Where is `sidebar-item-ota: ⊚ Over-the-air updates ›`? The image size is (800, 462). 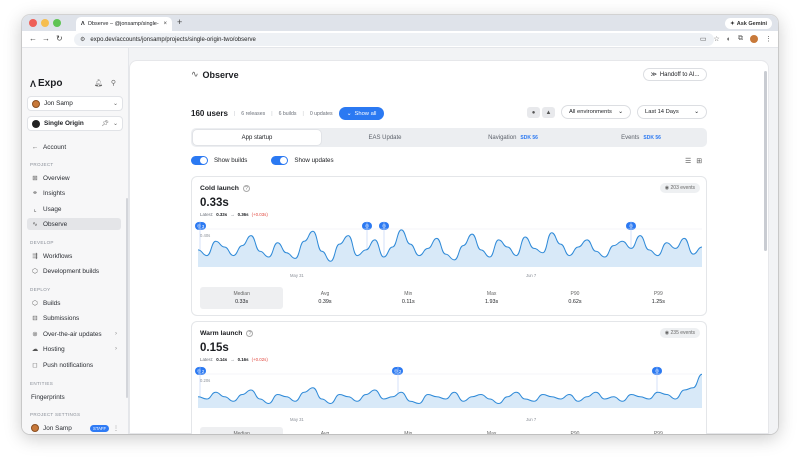 sidebar-item-ota: ⊚ Over-the-air updates › is located at coordinates (74, 334).